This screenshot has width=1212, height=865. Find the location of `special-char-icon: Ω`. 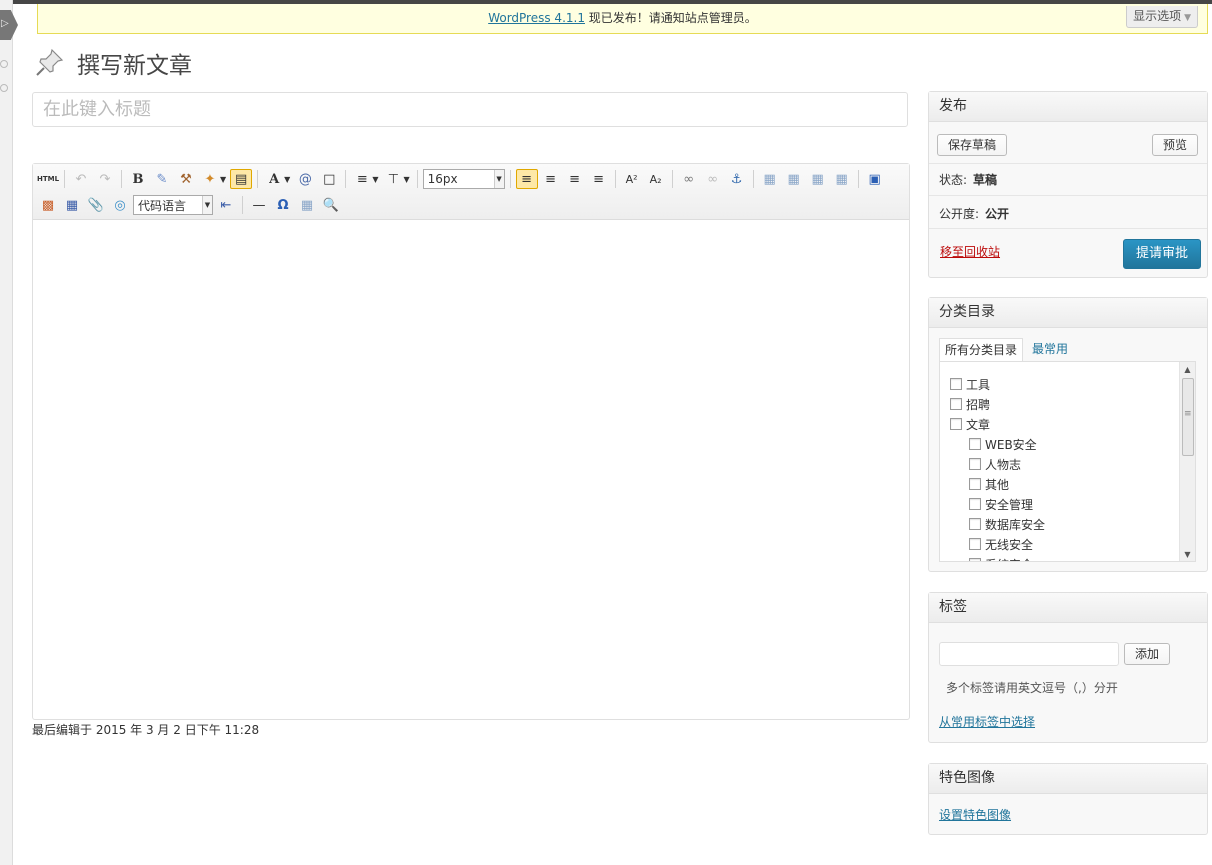

special-char-icon: Ω is located at coordinates (283, 205).